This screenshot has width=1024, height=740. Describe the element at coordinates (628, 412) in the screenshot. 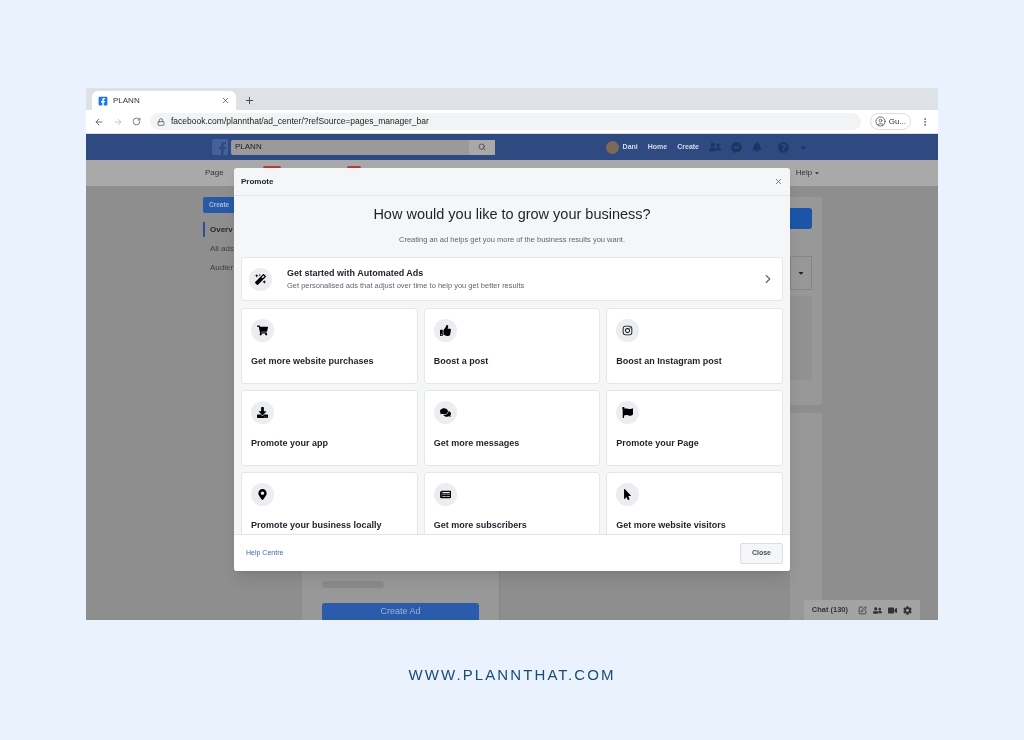

I see `flag-icon` at that location.